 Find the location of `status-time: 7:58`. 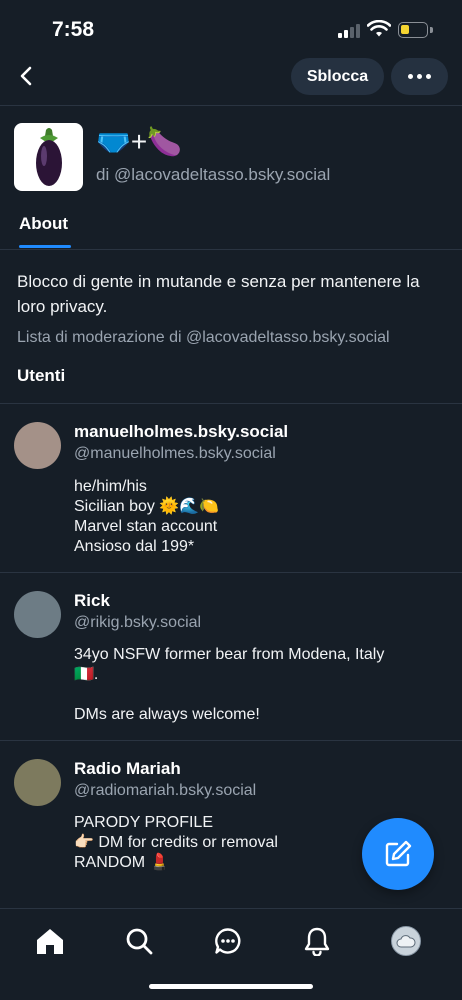

status-time: 7:58 is located at coordinates (73, 29).